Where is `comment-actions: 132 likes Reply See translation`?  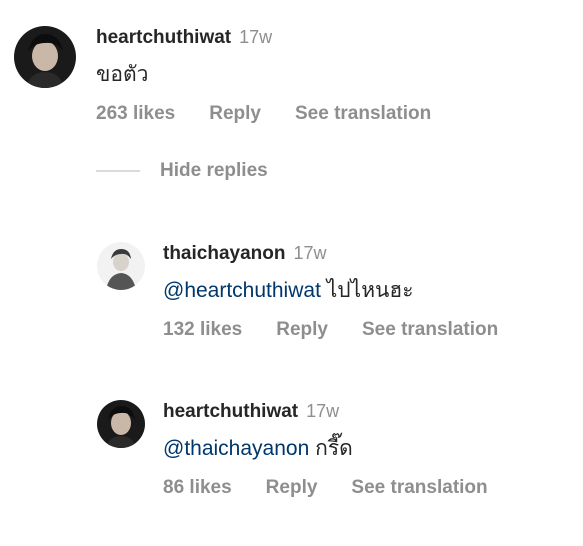
comment-actions: 132 likes Reply See translation is located at coordinates (330, 330).